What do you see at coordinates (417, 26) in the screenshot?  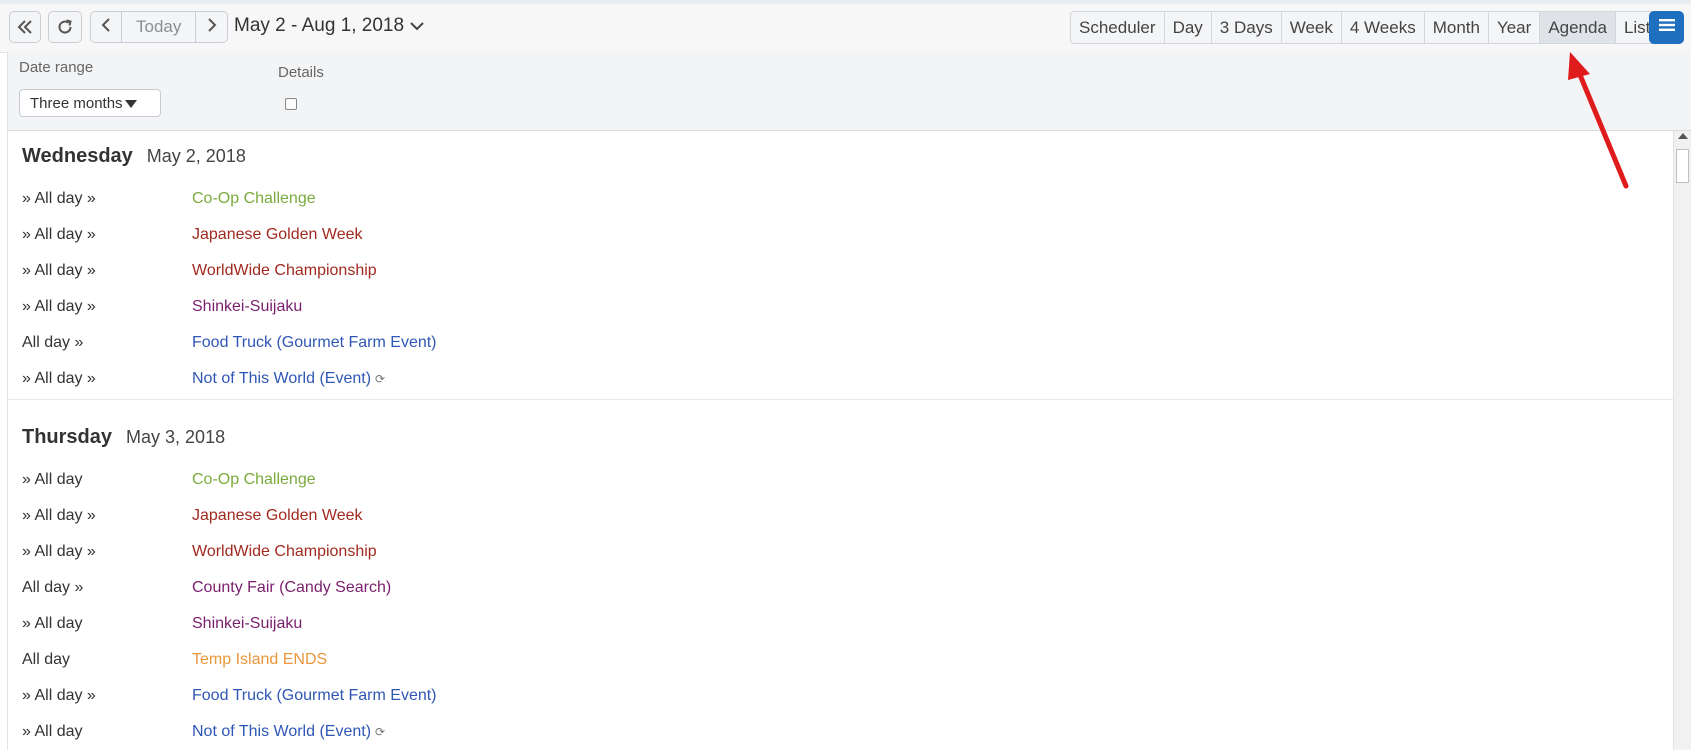 I see `chevron-down-icon` at bounding box center [417, 26].